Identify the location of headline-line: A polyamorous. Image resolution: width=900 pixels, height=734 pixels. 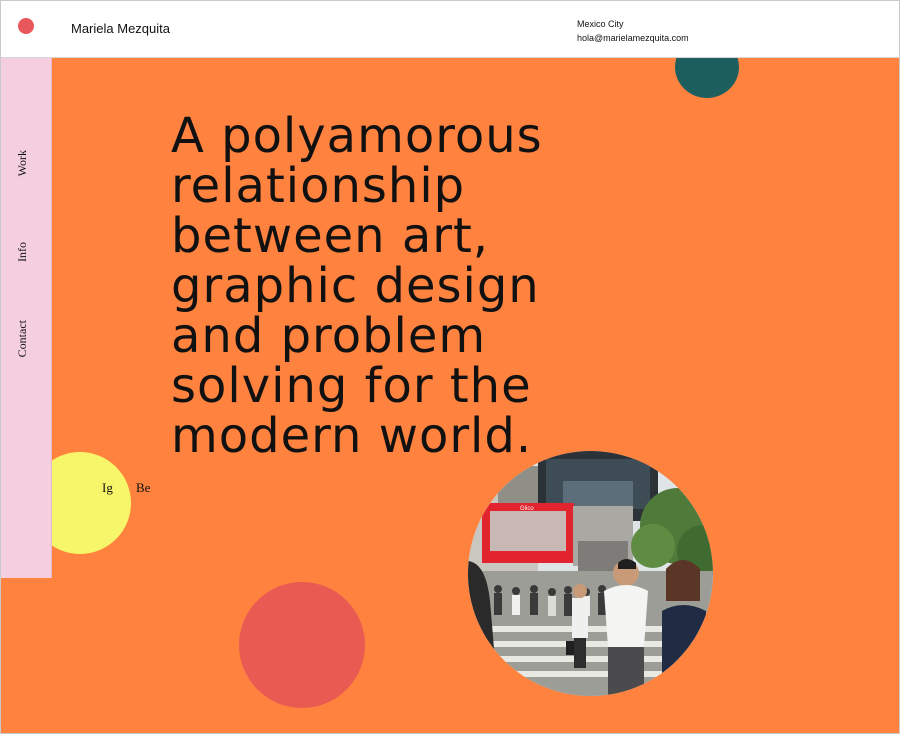
(357, 136).